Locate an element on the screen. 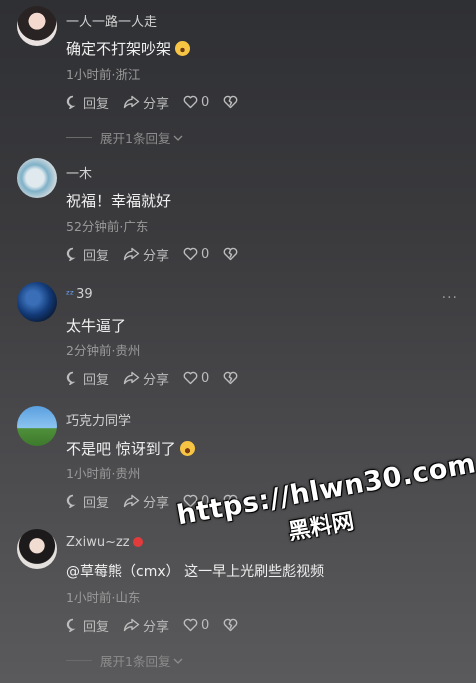 The height and width of the screenshot is (683, 476). comment-meta: 1小时前·山东 is located at coordinates (103, 597).